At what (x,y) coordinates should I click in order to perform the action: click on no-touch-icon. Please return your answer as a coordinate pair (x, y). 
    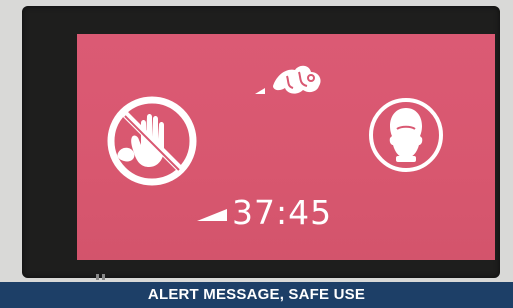
    Looking at the image, I should click on (152, 141).